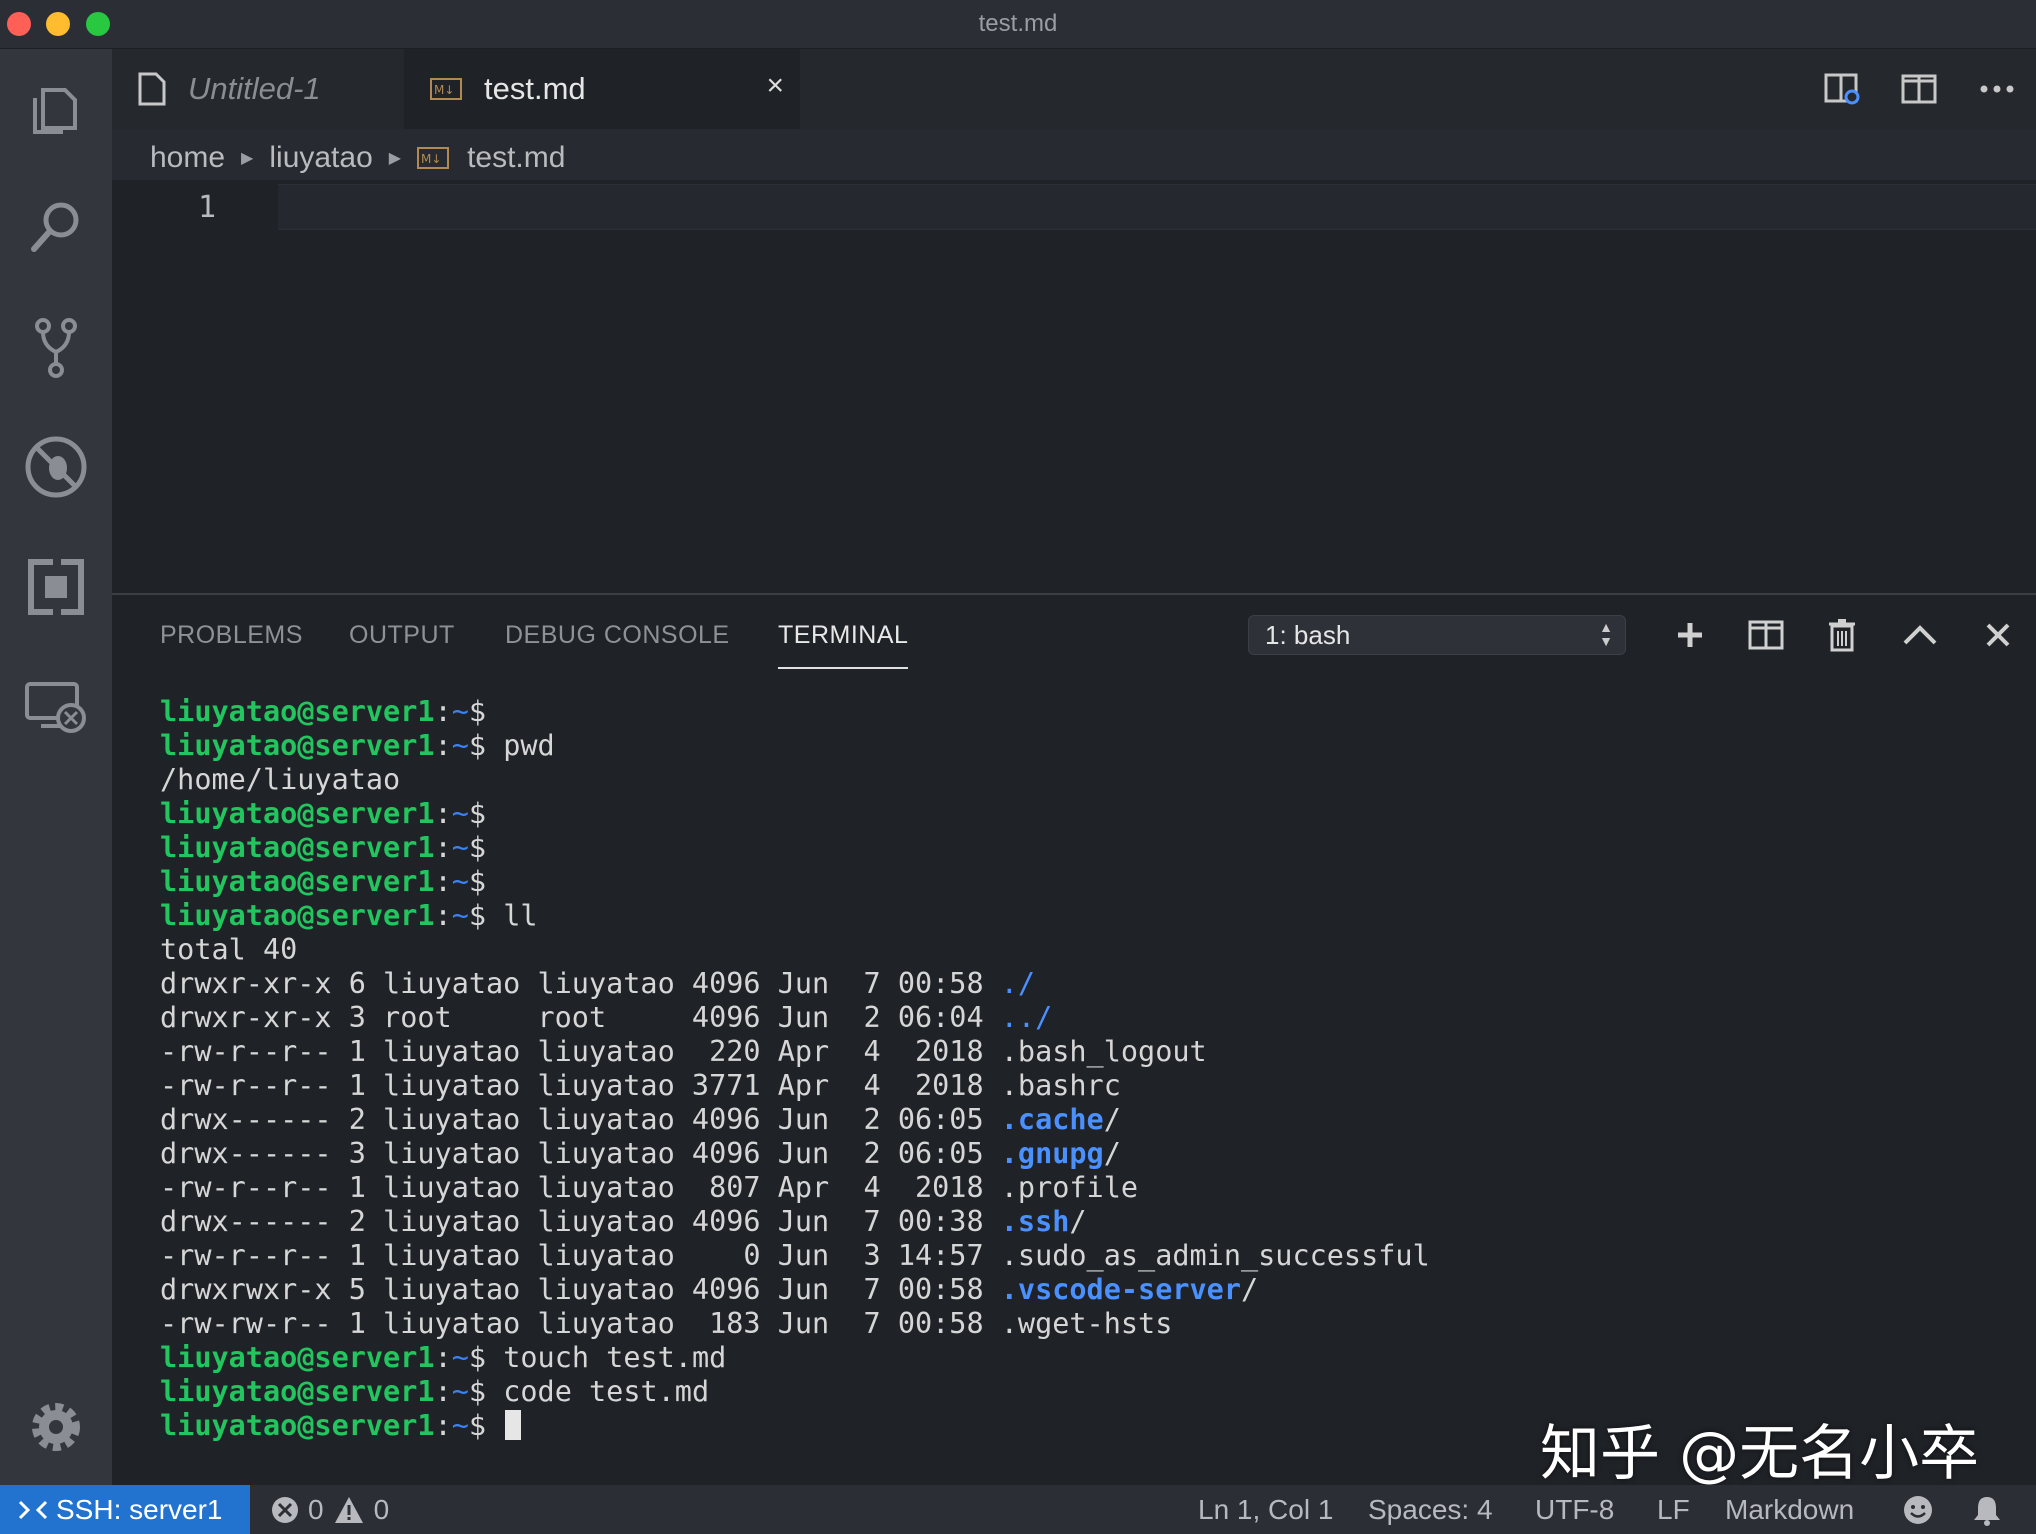 The height and width of the screenshot is (1534, 2036). I want to click on remote-explorer-icon, so click(56, 707).